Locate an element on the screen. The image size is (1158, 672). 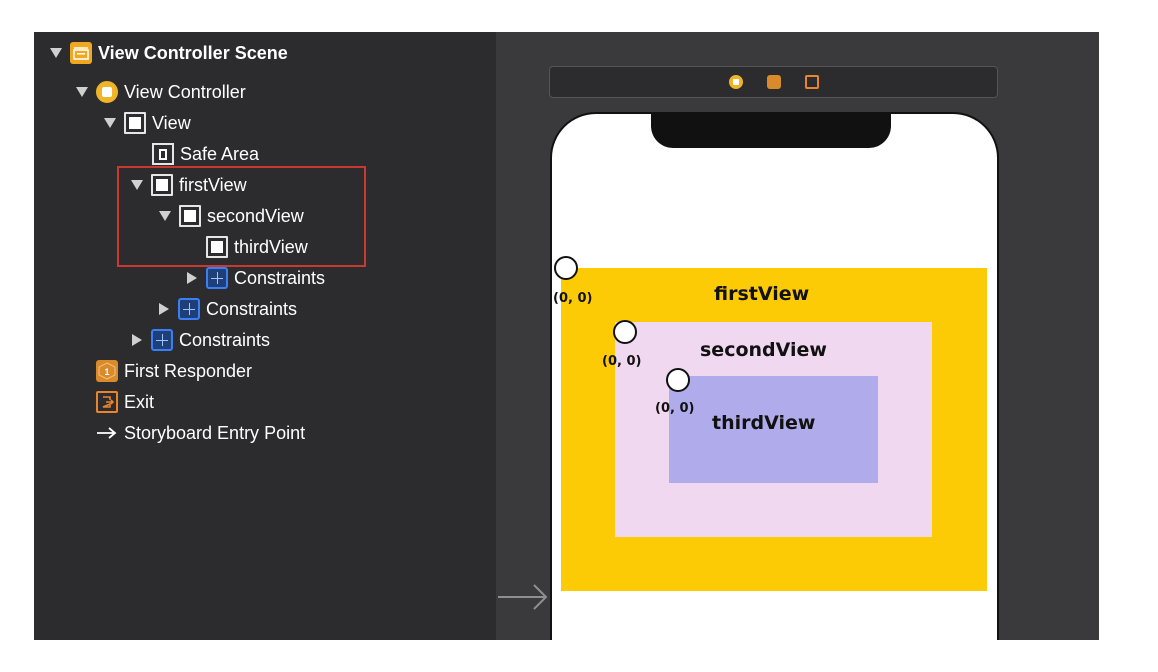
view-icon is located at coordinates (135, 123).